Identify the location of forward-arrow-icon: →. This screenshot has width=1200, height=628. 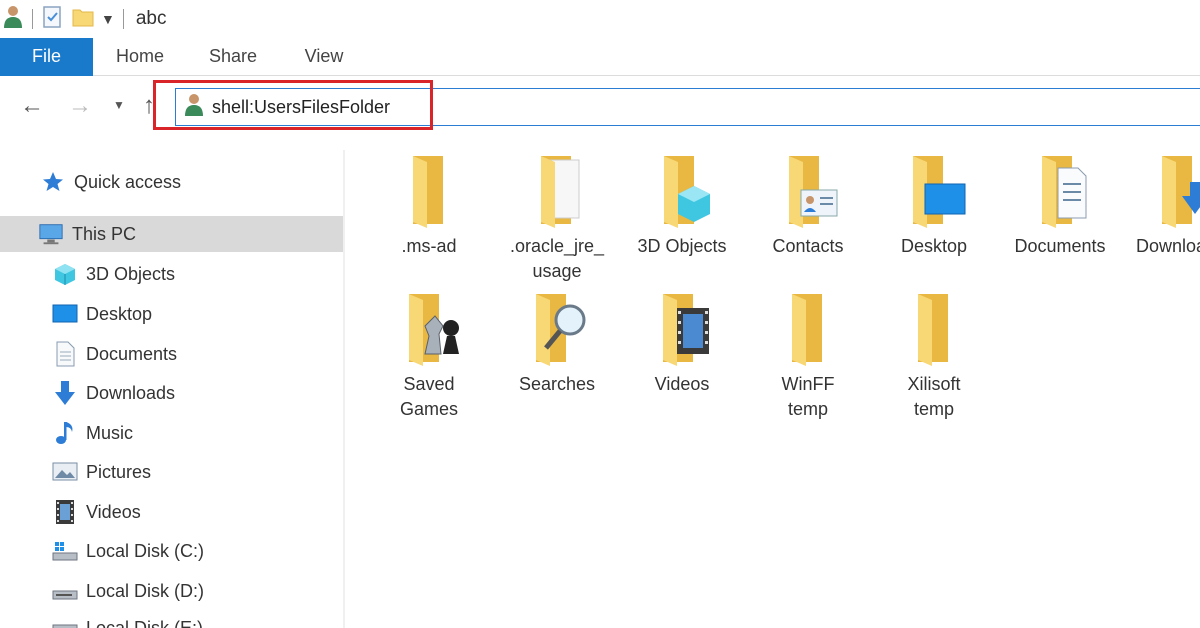
(80, 106).